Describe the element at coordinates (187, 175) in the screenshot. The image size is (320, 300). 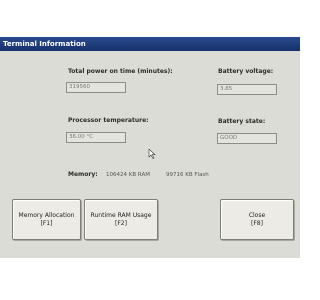
I see `memory-flash-value: 99716 KB Flash` at that location.